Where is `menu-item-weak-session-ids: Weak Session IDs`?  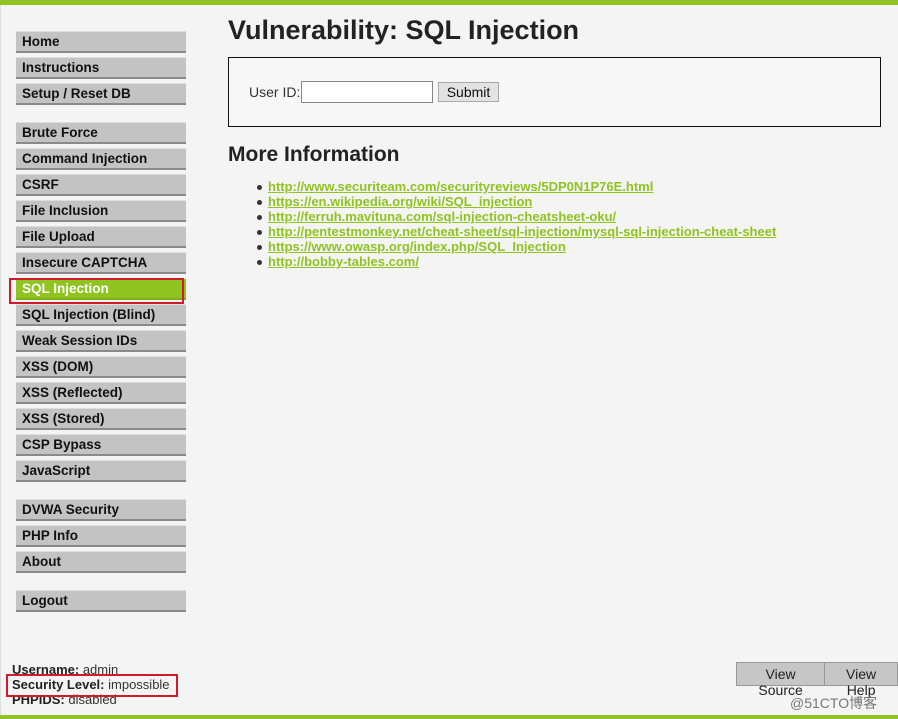 menu-item-weak-session-ids: Weak Session IDs is located at coordinates (101, 341).